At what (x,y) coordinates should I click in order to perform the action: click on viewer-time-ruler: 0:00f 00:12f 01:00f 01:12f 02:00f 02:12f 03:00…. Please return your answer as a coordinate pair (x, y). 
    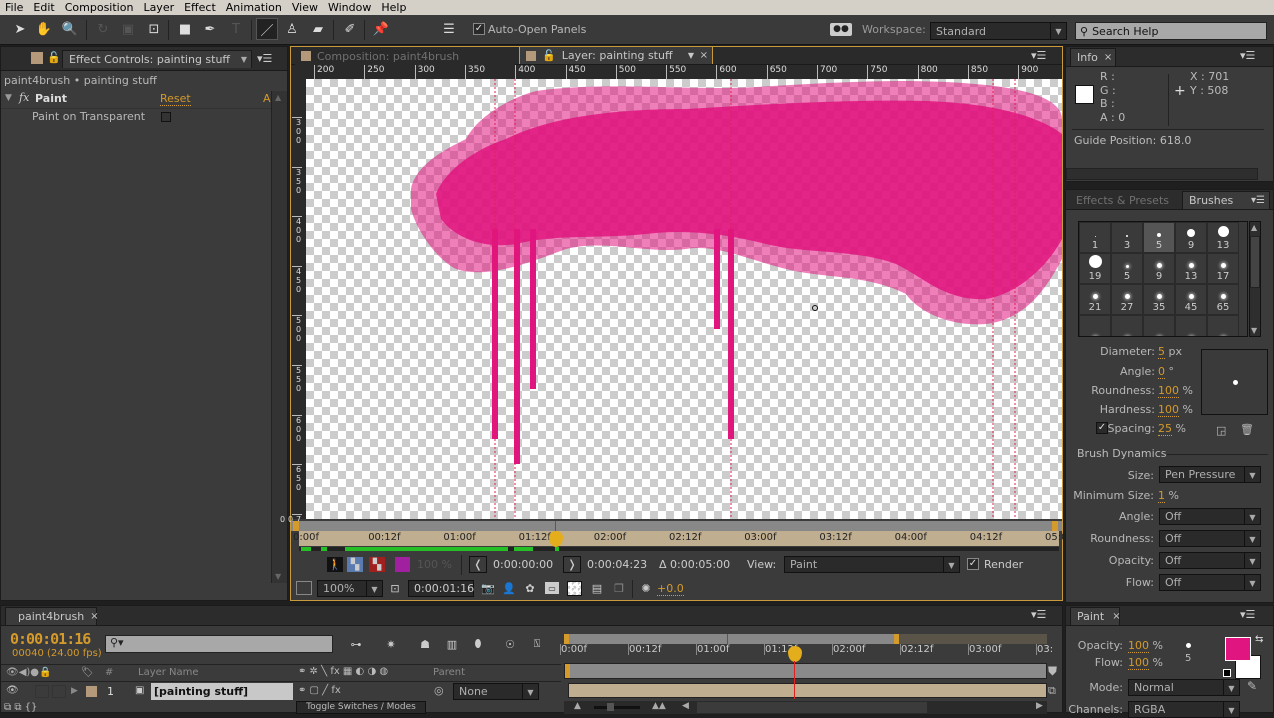
    Looking at the image, I should click on (683, 538).